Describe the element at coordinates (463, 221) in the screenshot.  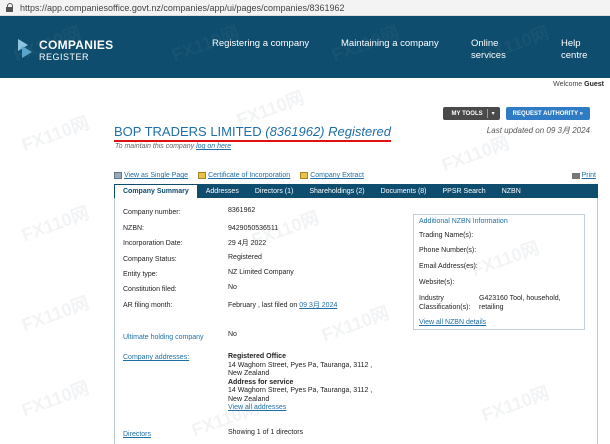
I see `nzbn-info-heading: Additional NZBN Information` at that location.